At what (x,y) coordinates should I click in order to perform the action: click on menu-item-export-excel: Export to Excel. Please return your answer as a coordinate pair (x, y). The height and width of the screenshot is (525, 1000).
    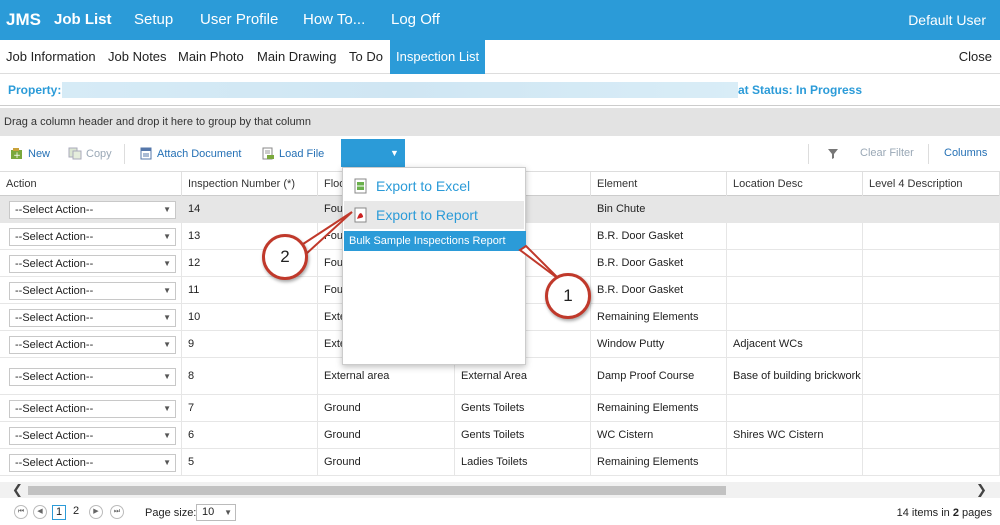
    Looking at the image, I should click on (434, 186).